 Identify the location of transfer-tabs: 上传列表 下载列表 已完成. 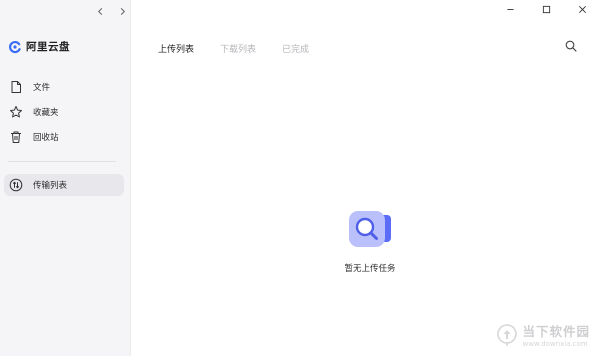
(233, 48).